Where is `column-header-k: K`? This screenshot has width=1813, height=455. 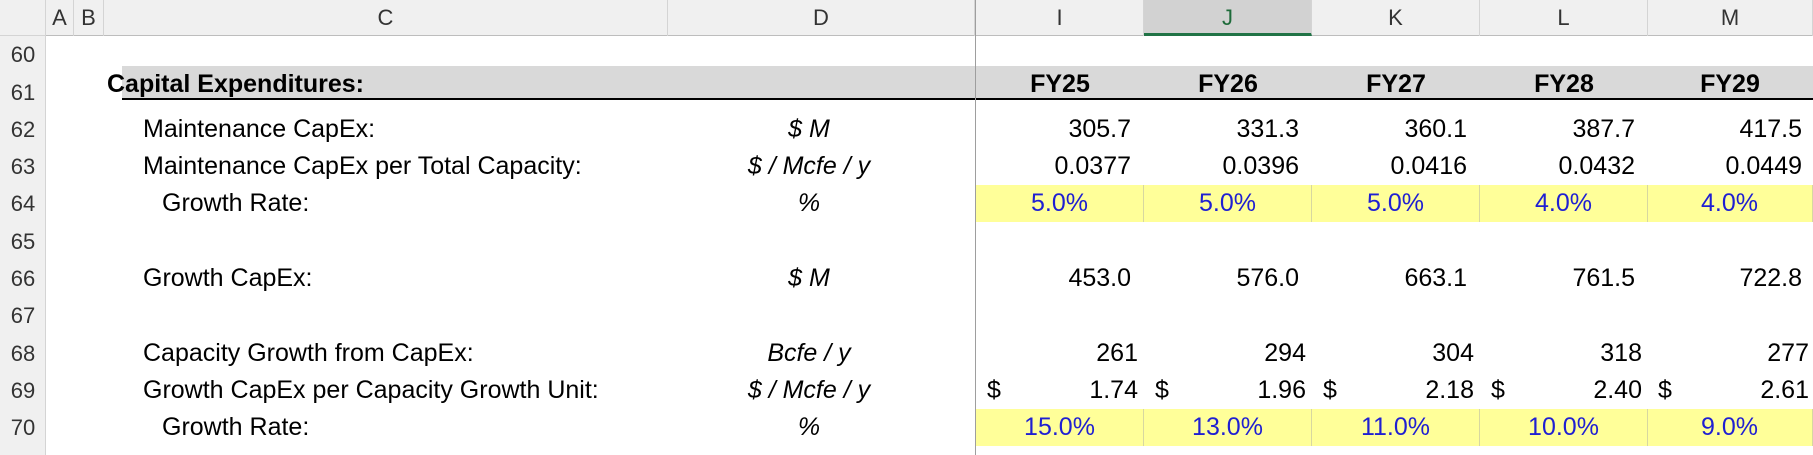
column-header-k: K is located at coordinates (1396, 18).